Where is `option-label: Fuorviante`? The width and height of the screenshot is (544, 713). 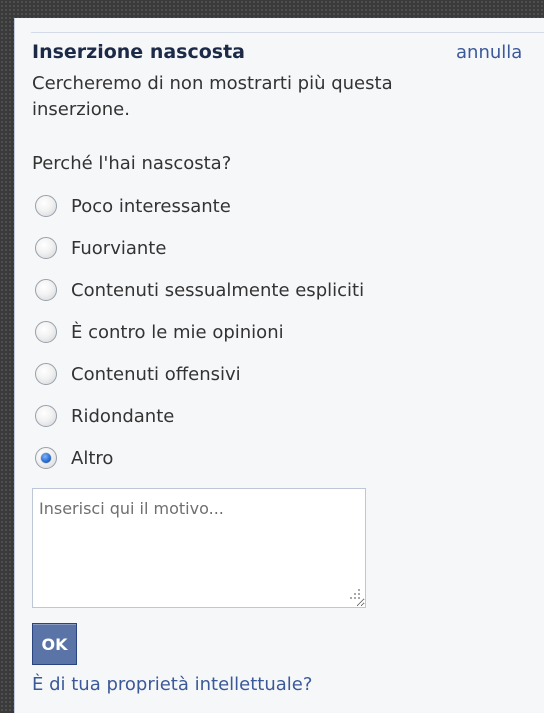 option-label: Fuorviante is located at coordinates (119, 248).